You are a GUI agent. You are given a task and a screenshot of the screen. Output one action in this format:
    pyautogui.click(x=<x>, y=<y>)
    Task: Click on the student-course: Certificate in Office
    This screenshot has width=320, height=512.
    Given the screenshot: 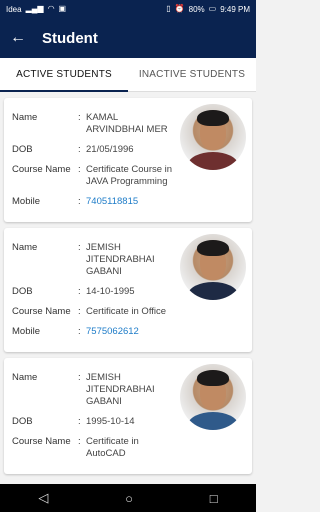 What is the action you would take?
    pyautogui.click(x=126, y=311)
    